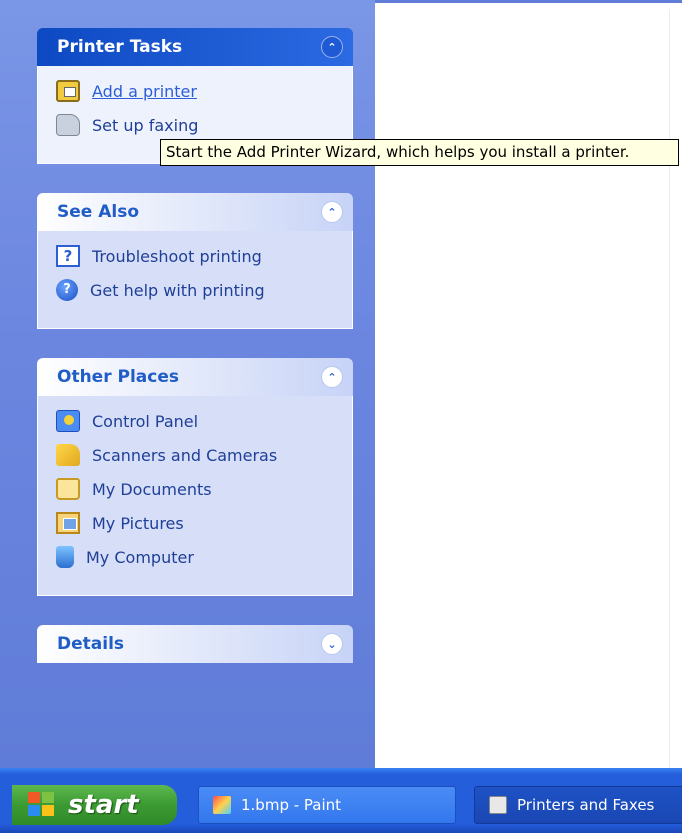  What do you see at coordinates (291, 805) in the screenshot?
I see `taskbar-paint-label: 1.bmp - Paint` at bounding box center [291, 805].